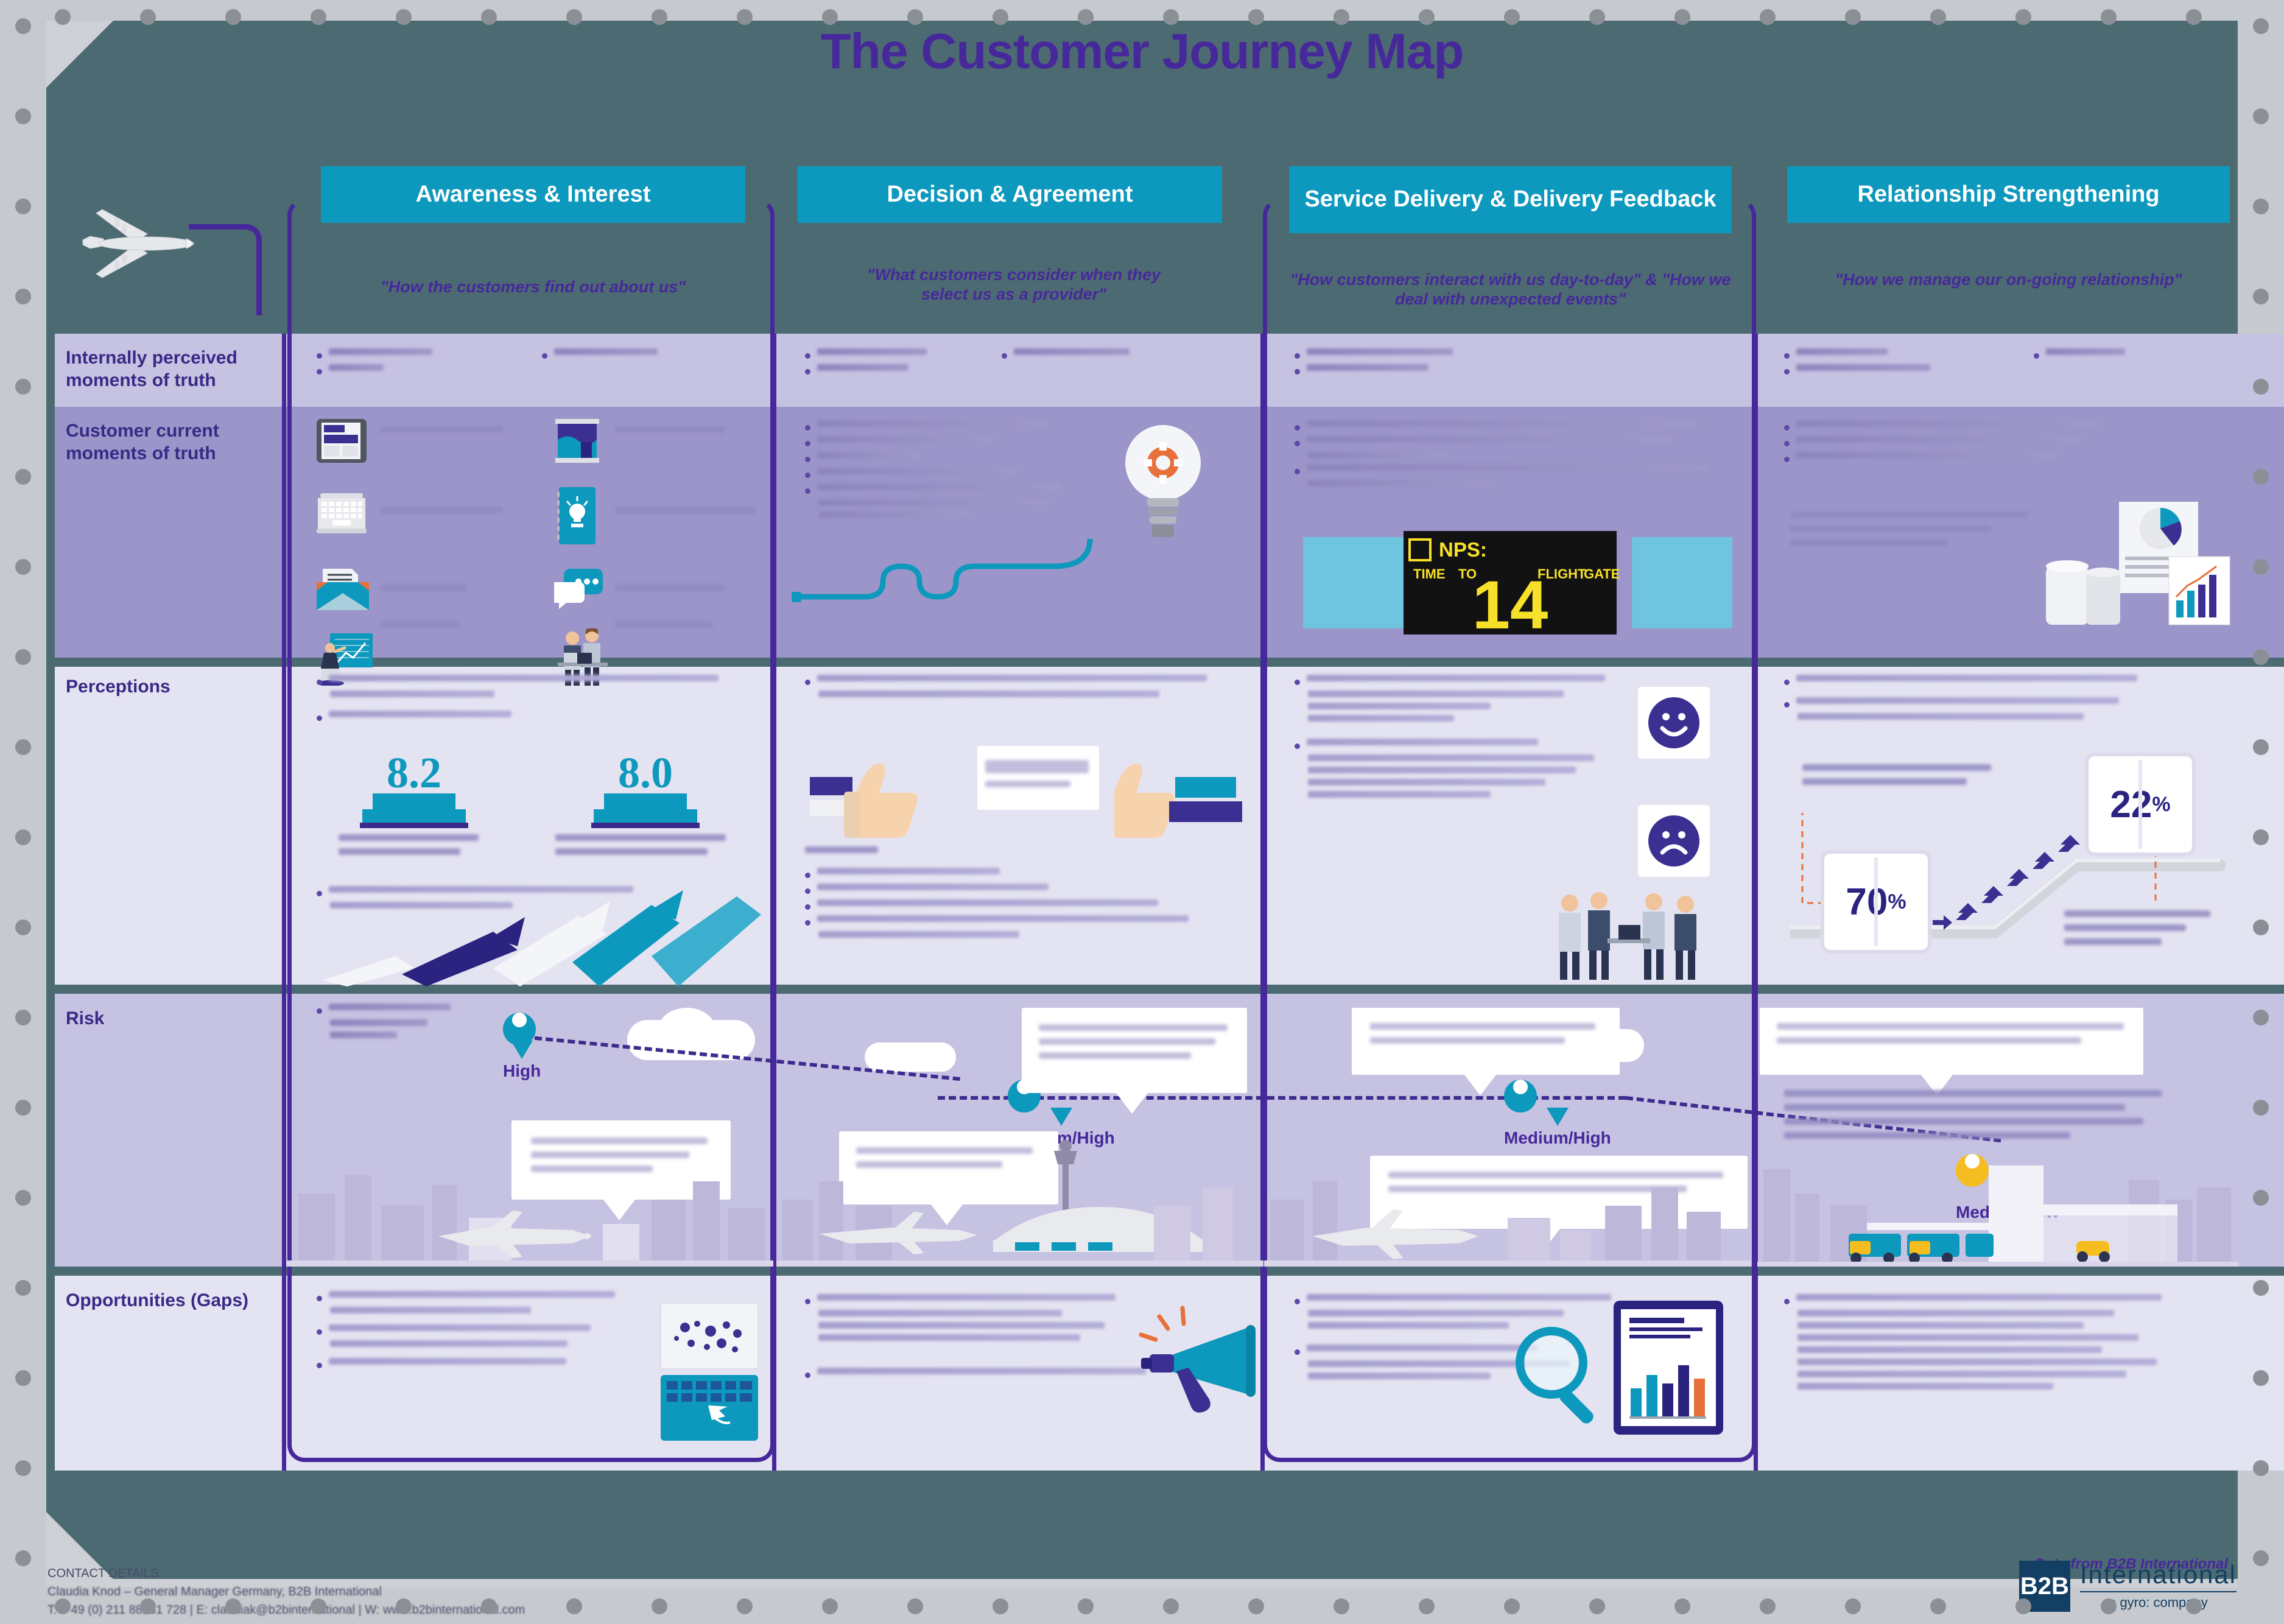 This screenshot has width=2284, height=1624. I want to click on risk-level-awareness: High, so click(522, 1070).